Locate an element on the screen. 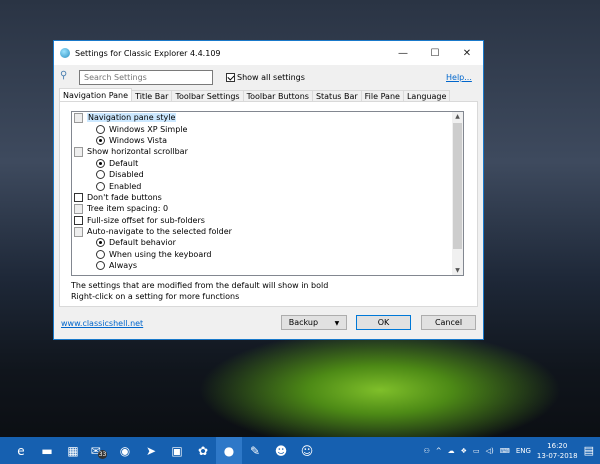 Image resolution: width=600 pixels, height=464 pixels. taskbar-telegram: ➤ is located at coordinates (151, 450).